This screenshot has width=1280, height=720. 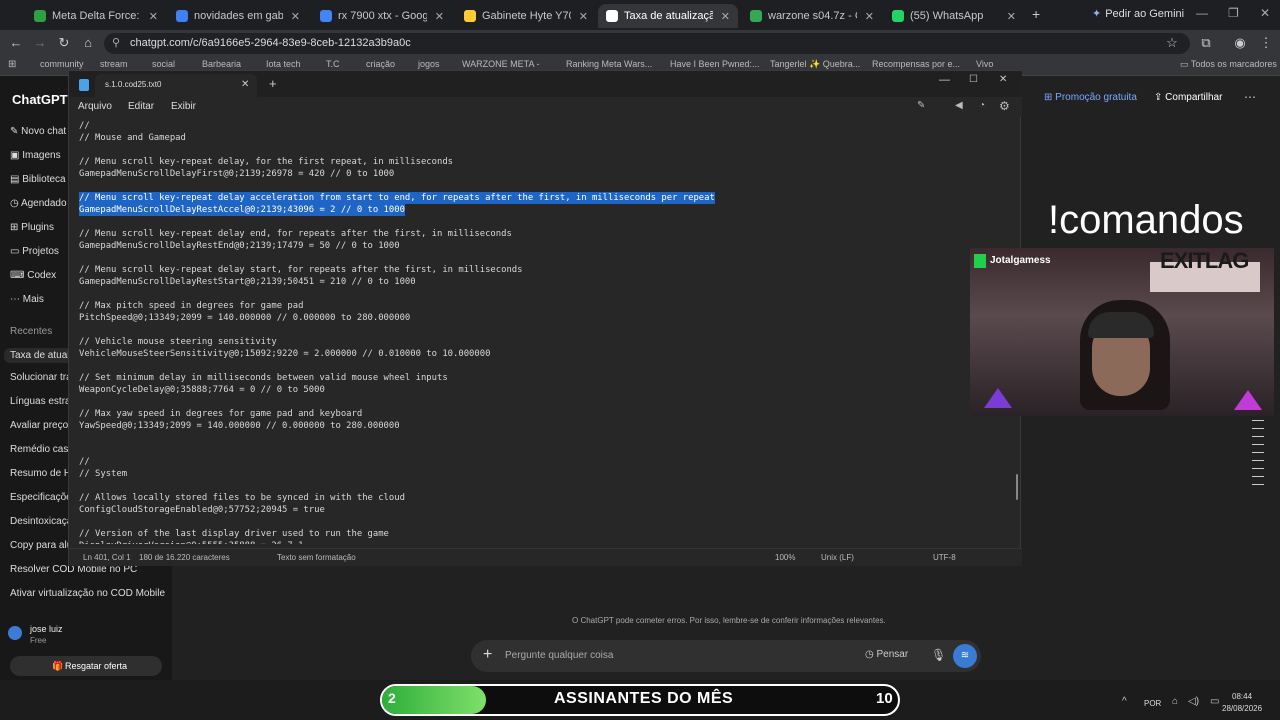 What do you see at coordinates (1172, 43) in the screenshot?
I see `bookmark-star-icon: ☆` at bounding box center [1172, 43].